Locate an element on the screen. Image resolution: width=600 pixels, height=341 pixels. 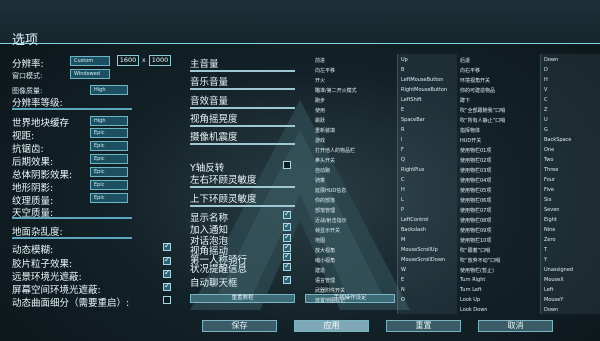
keybind-key: W is located at coordinates (403, 270).